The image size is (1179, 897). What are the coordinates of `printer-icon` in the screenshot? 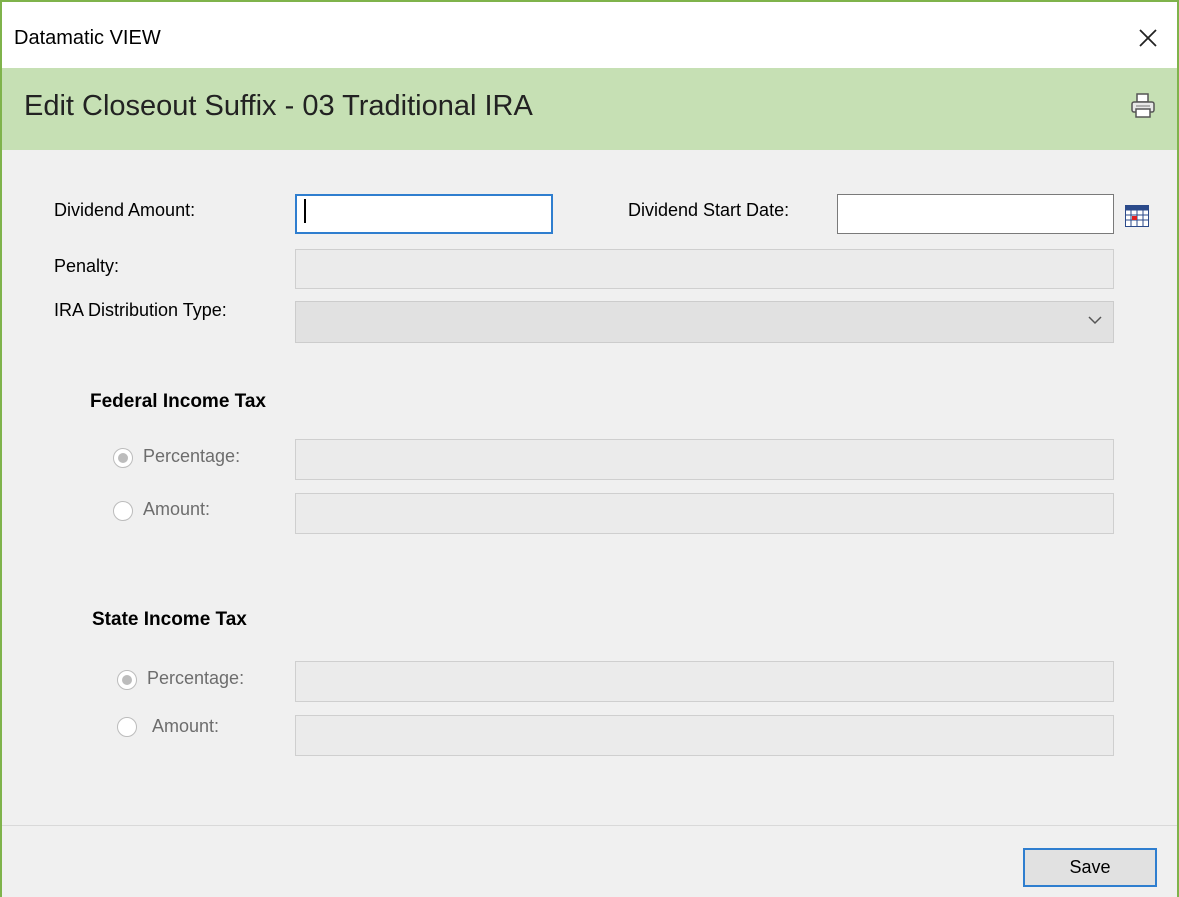 It's located at (1143, 105).